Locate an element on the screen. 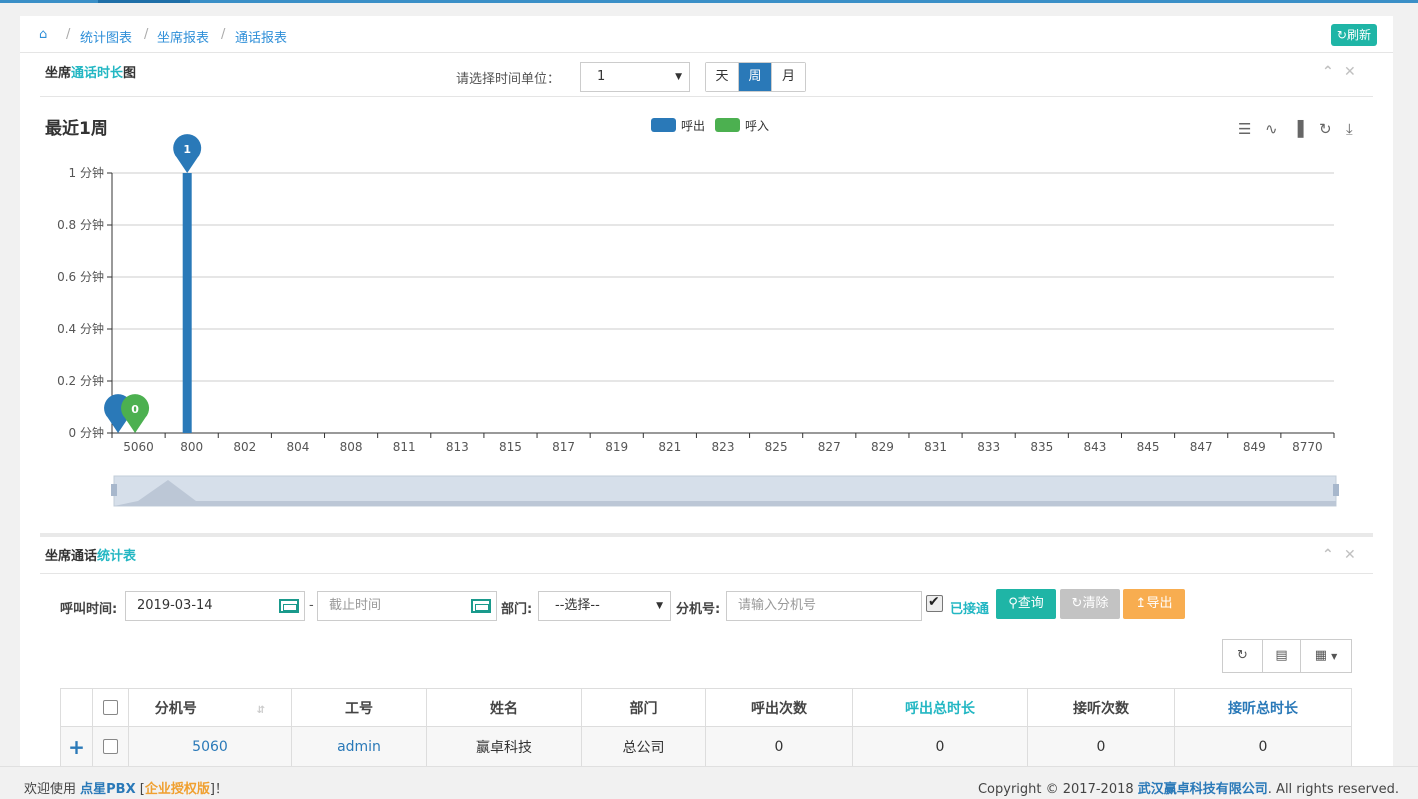  restore-icon: ↻ is located at coordinates (1325, 129).